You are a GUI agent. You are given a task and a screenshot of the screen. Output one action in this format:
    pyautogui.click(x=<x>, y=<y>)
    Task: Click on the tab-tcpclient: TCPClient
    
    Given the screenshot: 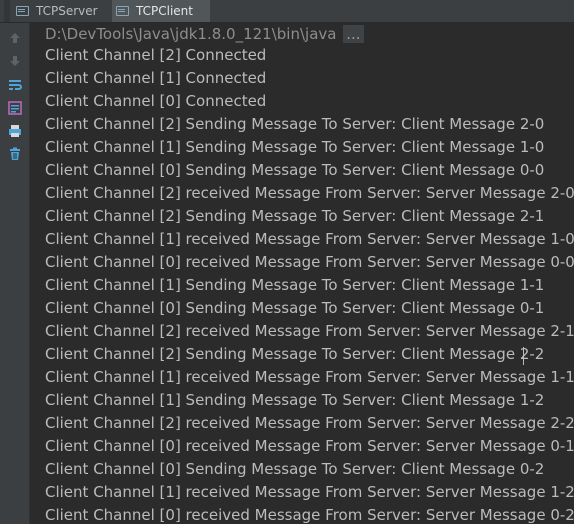 What is the action you would take?
    pyautogui.click(x=161, y=11)
    